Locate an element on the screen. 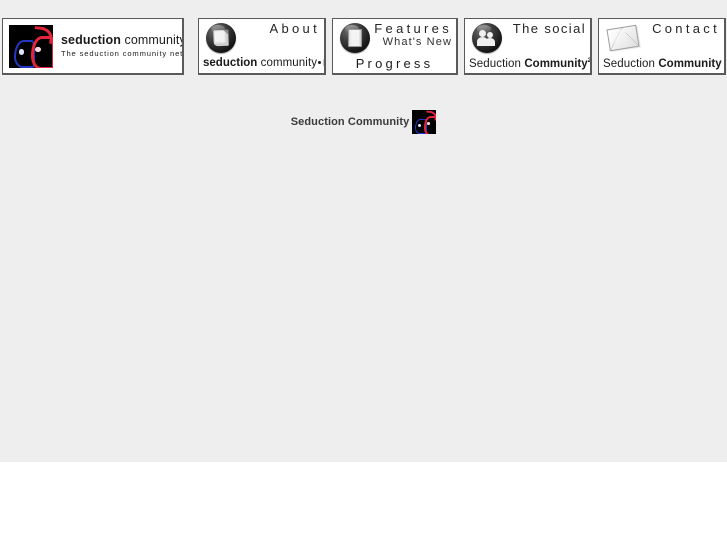 This screenshot has height=545, width=727. nav-about-title: About is located at coordinates (294, 28).